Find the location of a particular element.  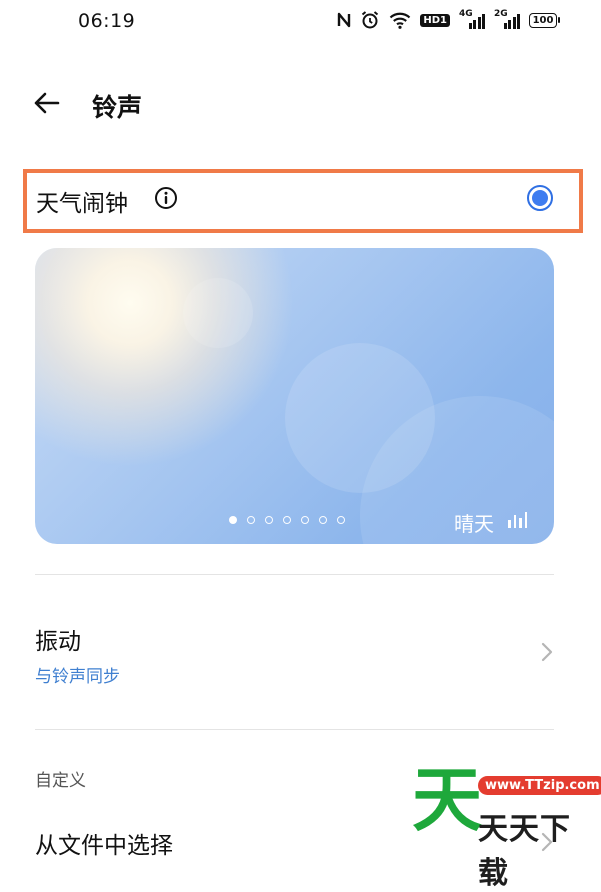

status-bar: 06:19 HD1 4G 2G 100 is located at coordinates (300, 22).